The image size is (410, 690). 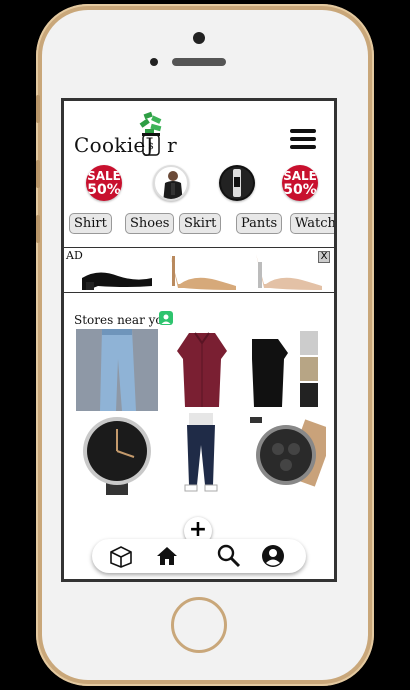 I want to click on proximity-sensor, so click(x=154, y=62).